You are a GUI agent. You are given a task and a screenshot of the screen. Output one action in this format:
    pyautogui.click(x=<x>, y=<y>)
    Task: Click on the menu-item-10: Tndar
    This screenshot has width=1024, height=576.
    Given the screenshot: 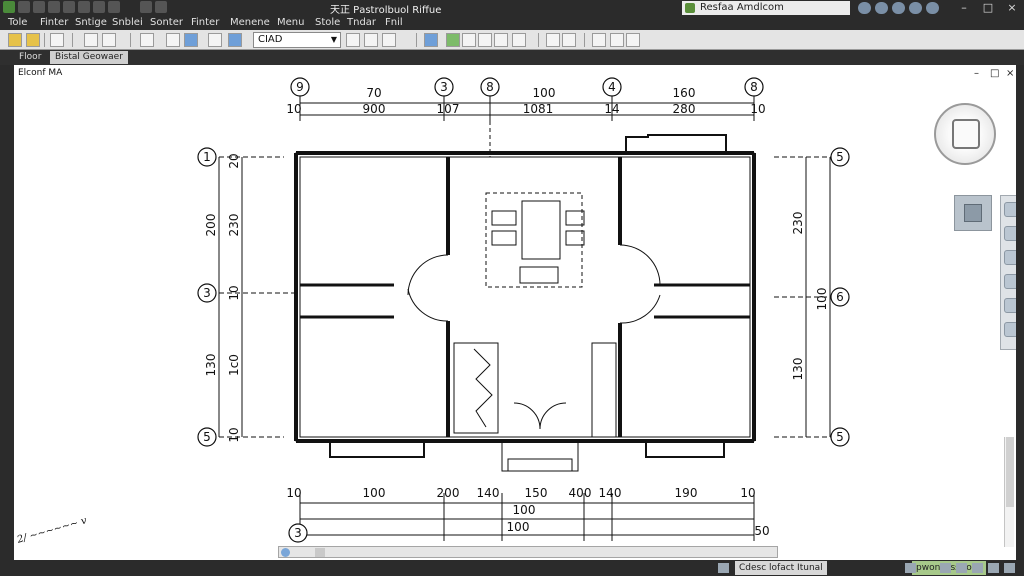 What is the action you would take?
    pyautogui.click(x=361, y=22)
    